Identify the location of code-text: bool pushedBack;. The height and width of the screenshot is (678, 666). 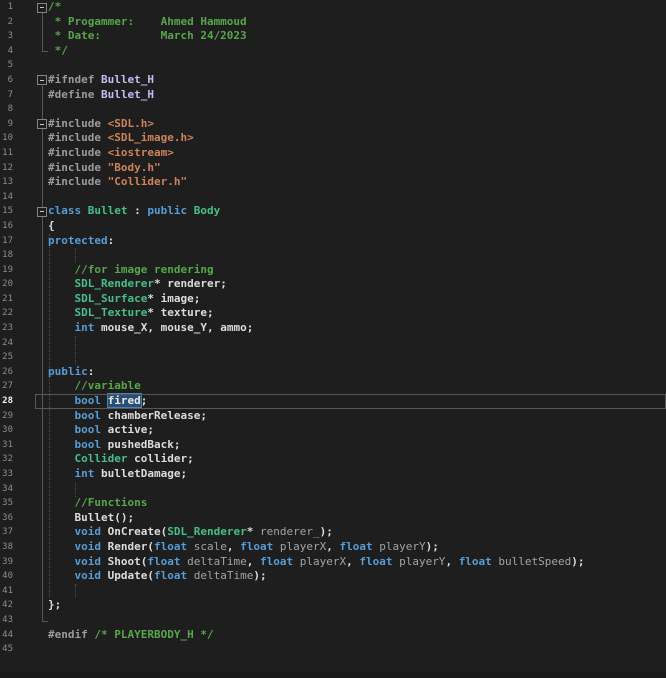
(114, 445).